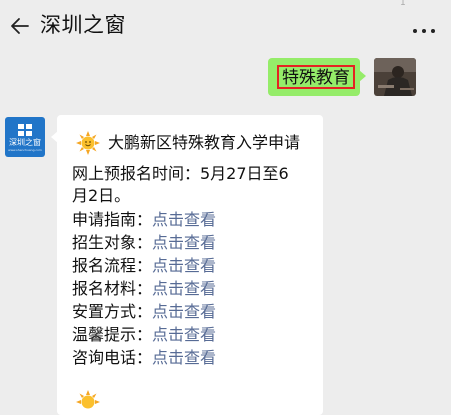 The width and height of the screenshot is (451, 415). I want to click on user-avatar, so click(395, 77).